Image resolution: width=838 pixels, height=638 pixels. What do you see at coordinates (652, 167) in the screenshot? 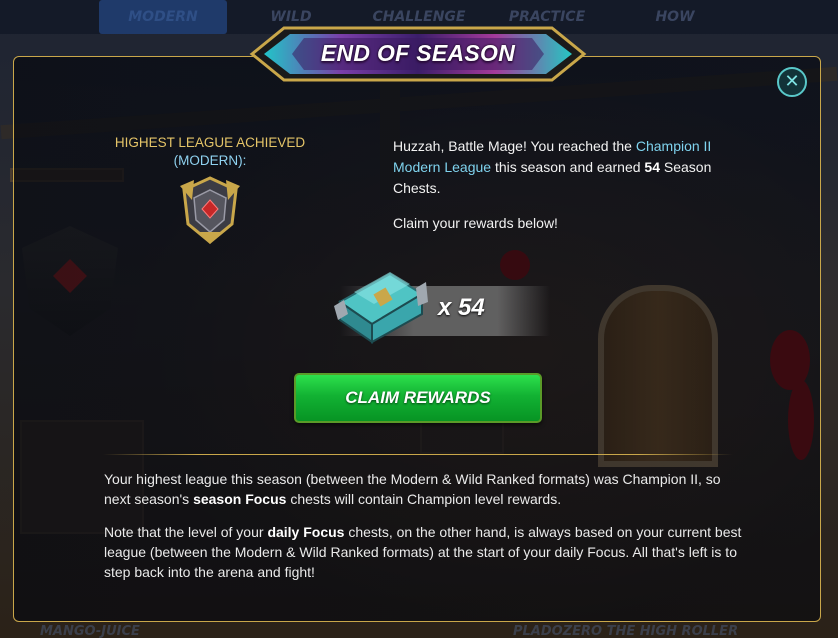
I see `chest-count-bold: 54` at bounding box center [652, 167].